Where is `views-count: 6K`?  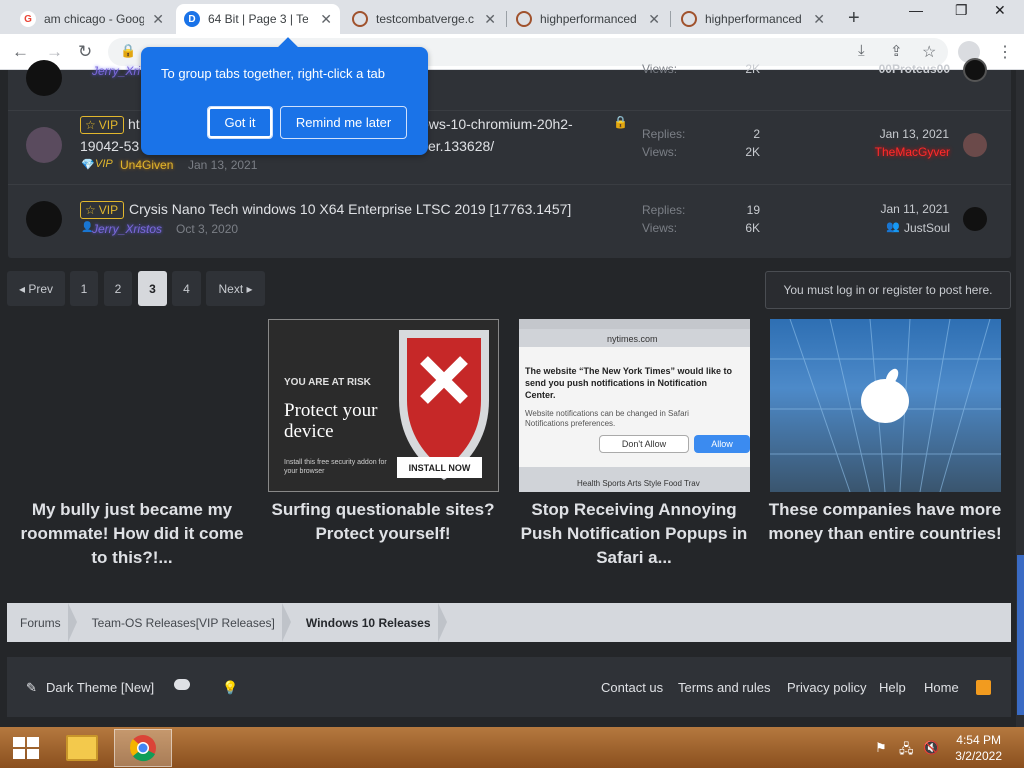 views-count: 6K is located at coordinates (752, 228).